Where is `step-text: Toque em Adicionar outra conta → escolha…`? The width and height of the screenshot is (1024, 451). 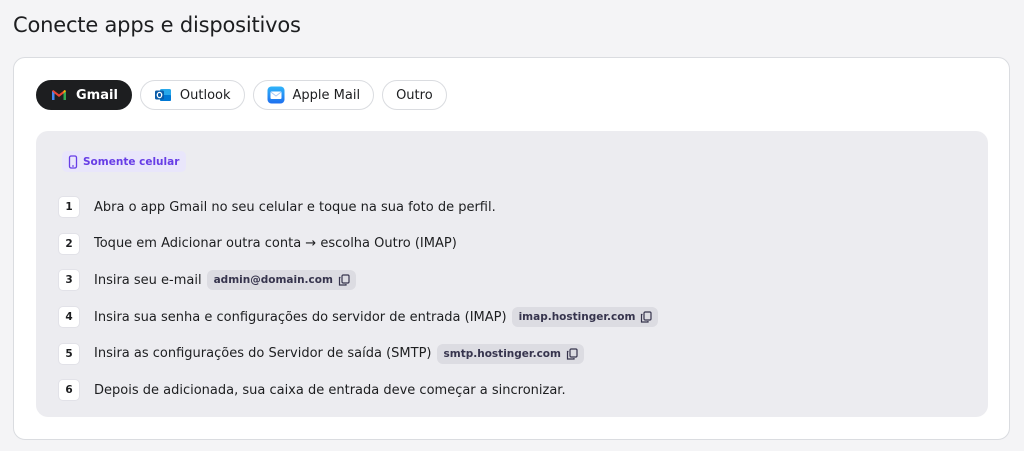 step-text: Toque em Adicionar outra conta → escolha… is located at coordinates (275, 244).